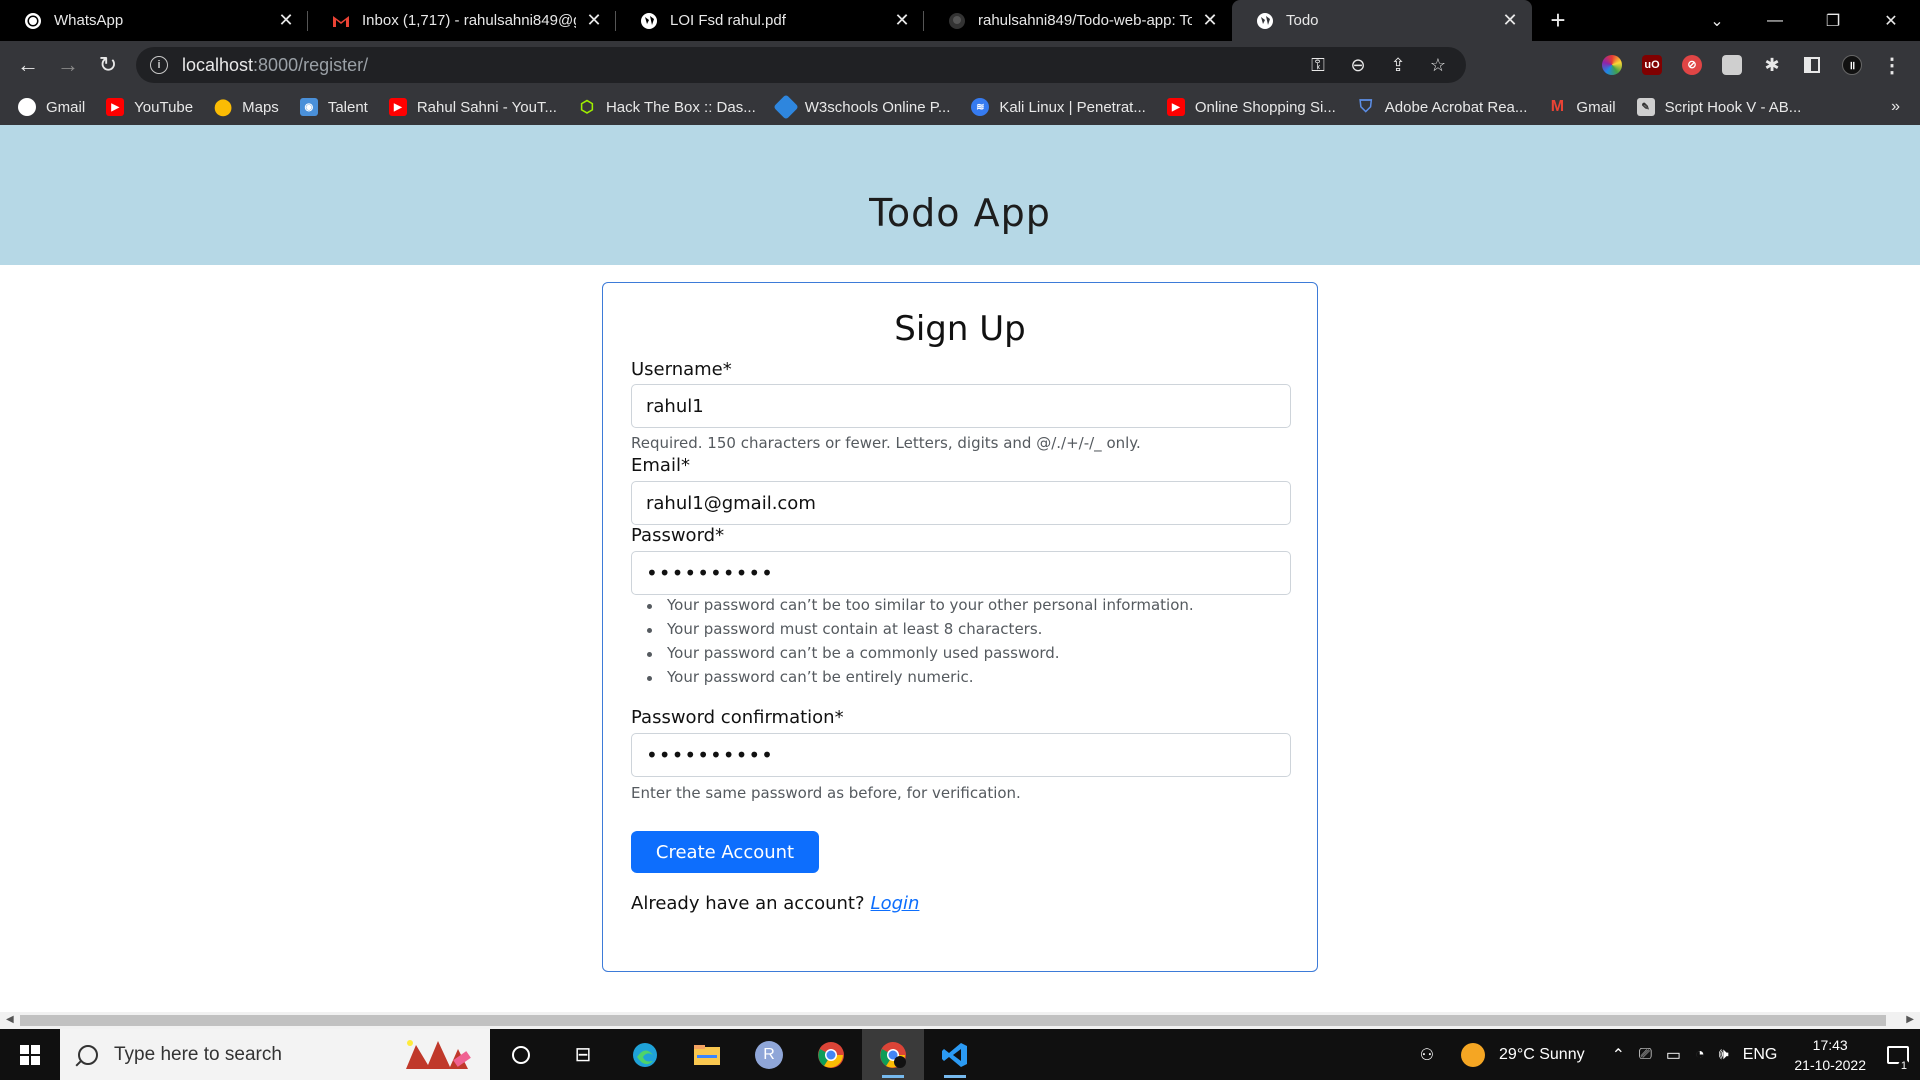  Describe the element at coordinates (786, 107) in the screenshot. I see `w3schools-icon` at that location.